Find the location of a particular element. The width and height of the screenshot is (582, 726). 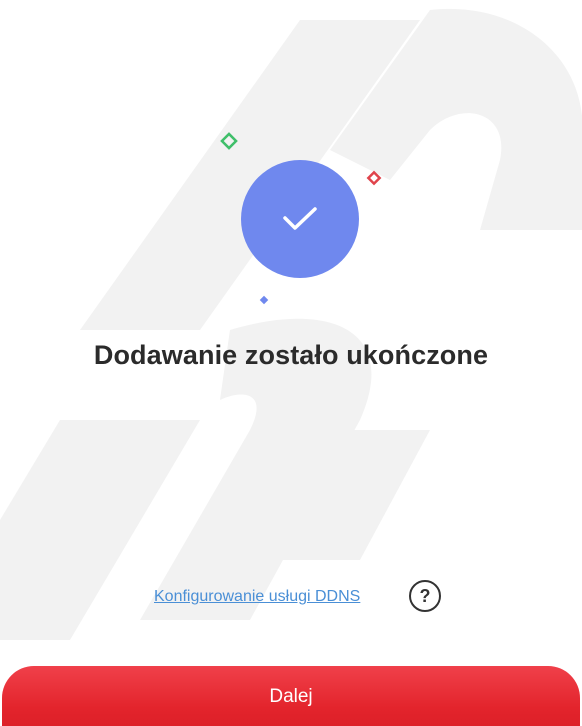

success-badge is located at coordinates (300, 219).